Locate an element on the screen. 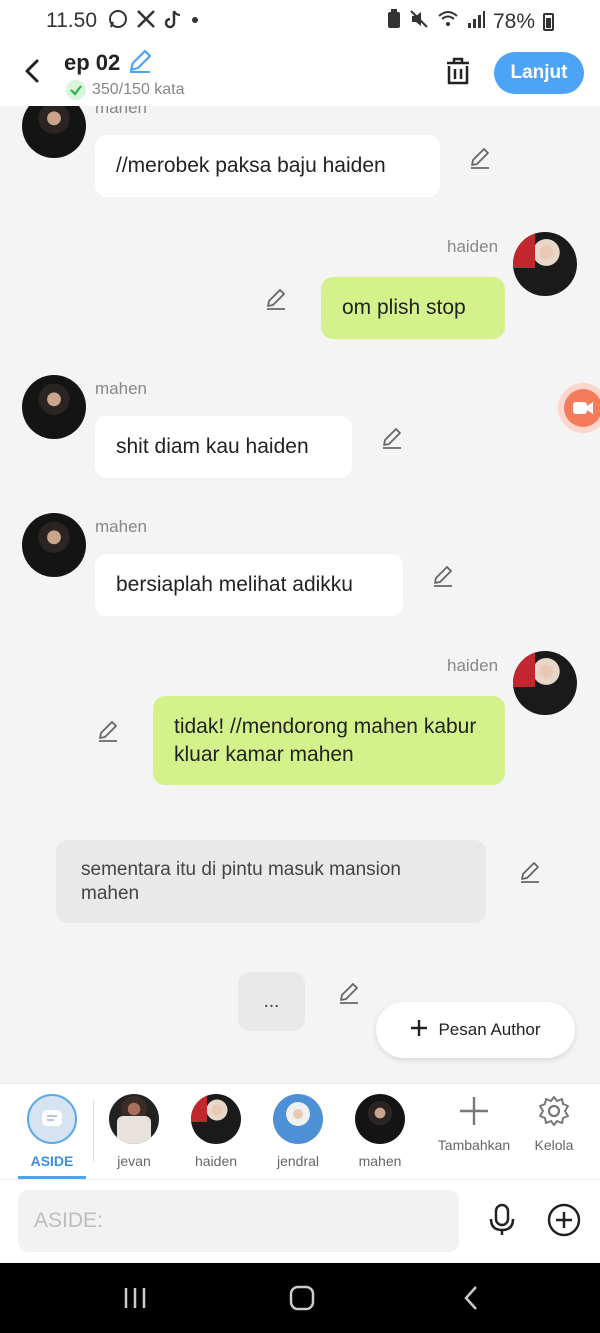 This screenshot has height=1333, width=600. character-jevan: jevan is located at coordinates (134, 1131).